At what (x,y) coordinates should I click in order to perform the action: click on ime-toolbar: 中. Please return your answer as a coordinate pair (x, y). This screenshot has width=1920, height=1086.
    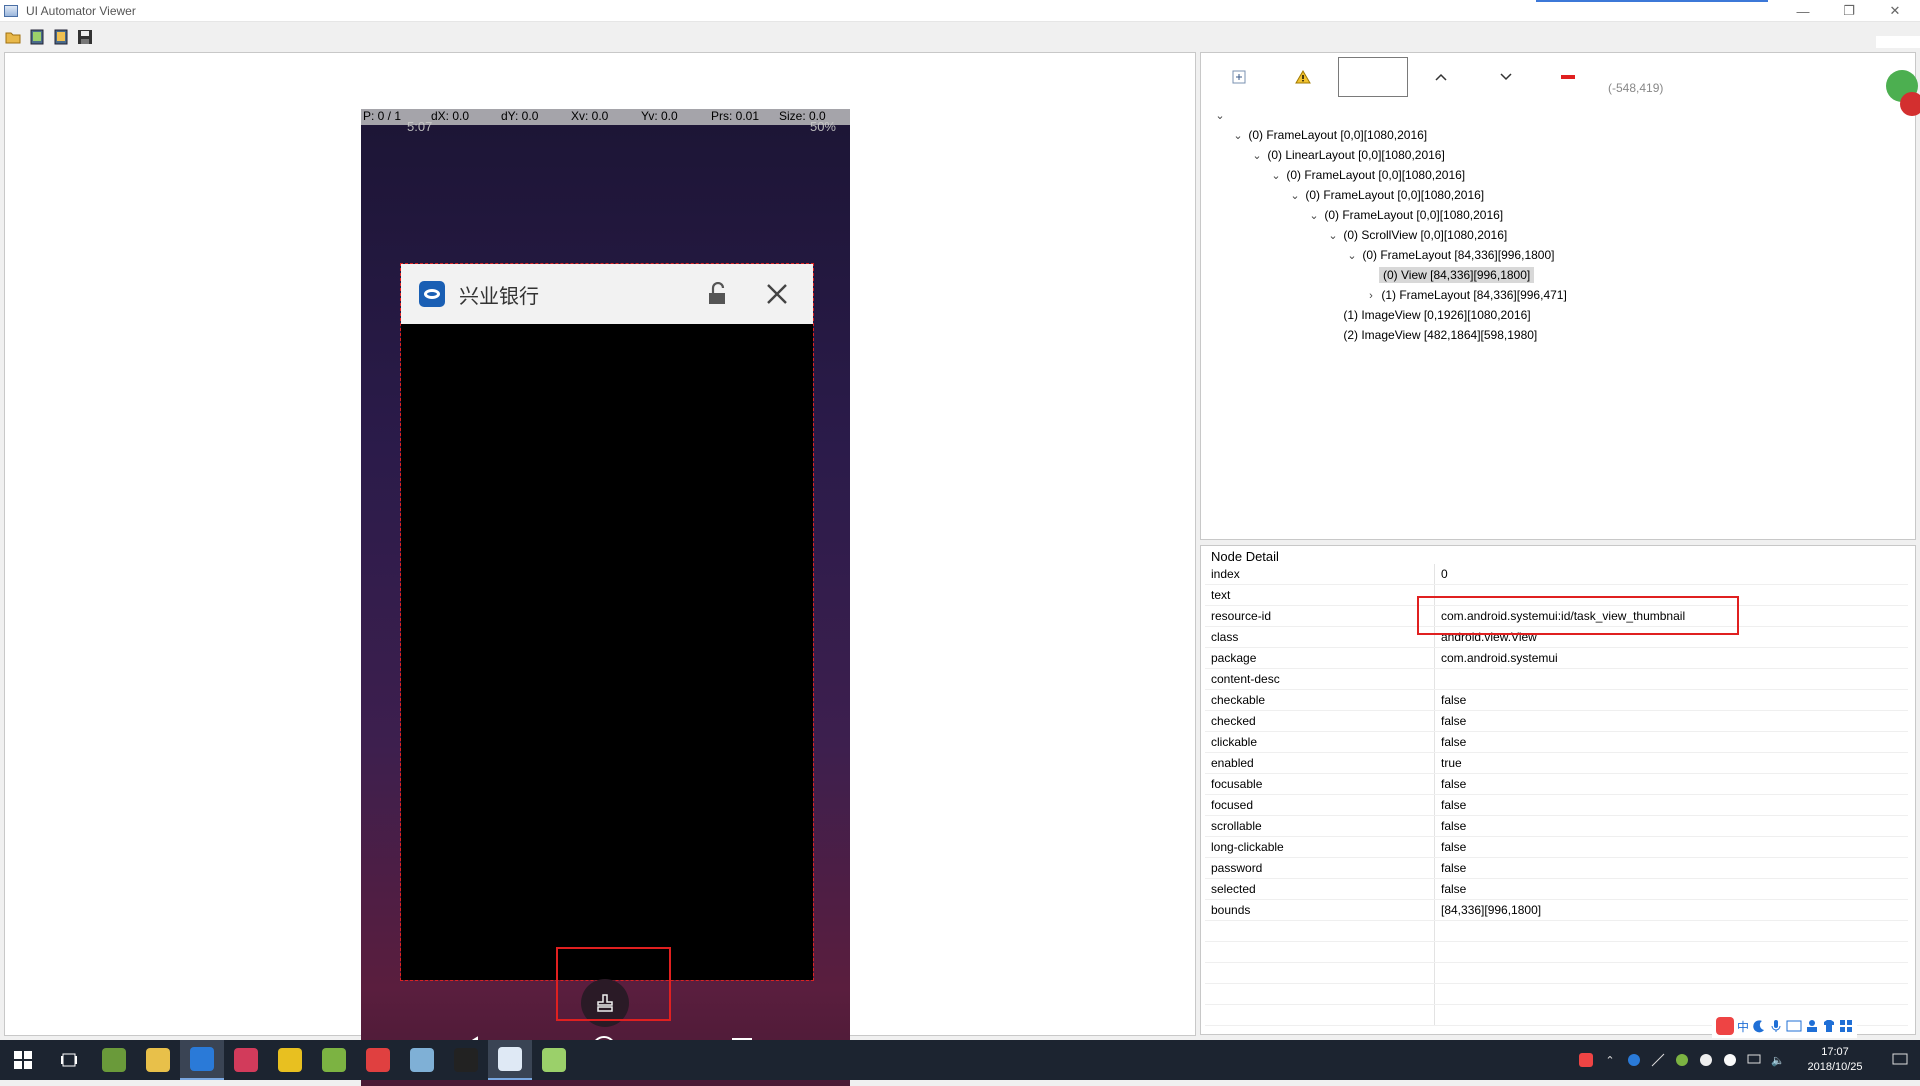
    Looking at the image, I should click on (1785, 1026).